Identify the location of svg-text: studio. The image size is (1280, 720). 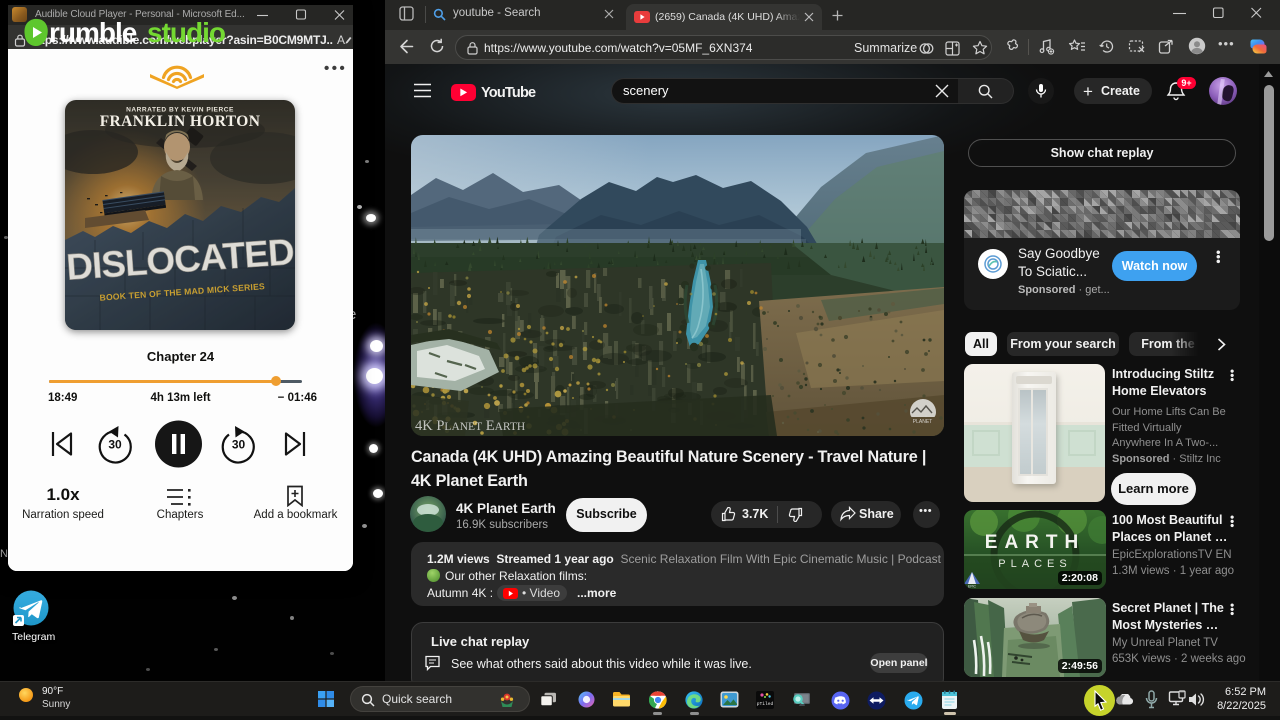
(186, 32).